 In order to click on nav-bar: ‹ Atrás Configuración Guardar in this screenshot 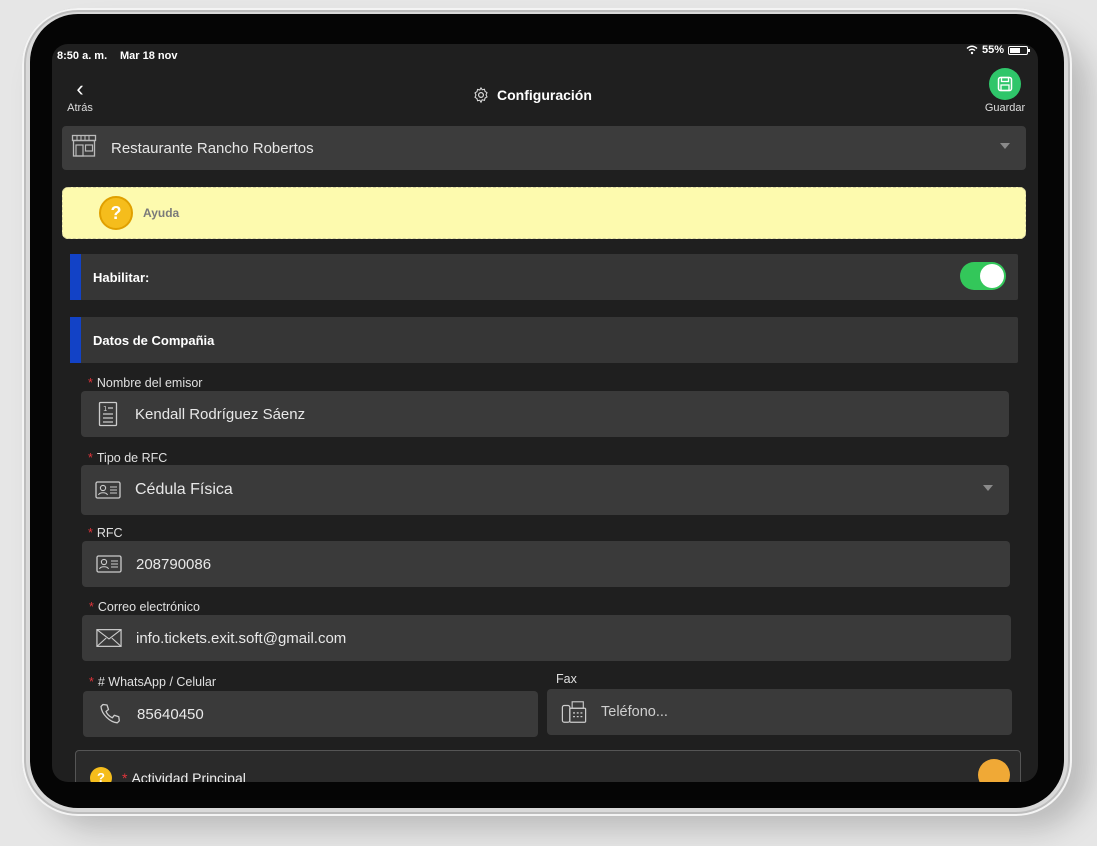, I will do `click(545, 93)`.